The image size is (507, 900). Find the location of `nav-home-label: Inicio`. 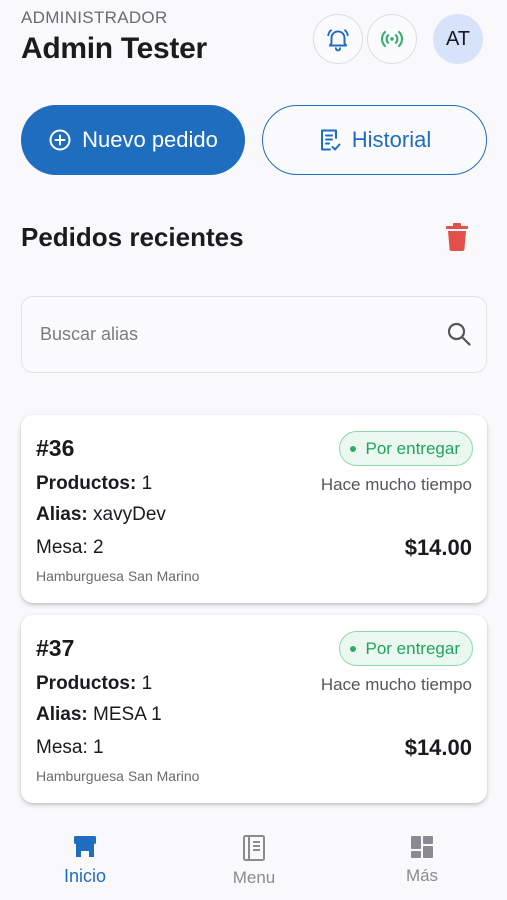

nav-home-label: Inicio is located at coordinates (85, 876).